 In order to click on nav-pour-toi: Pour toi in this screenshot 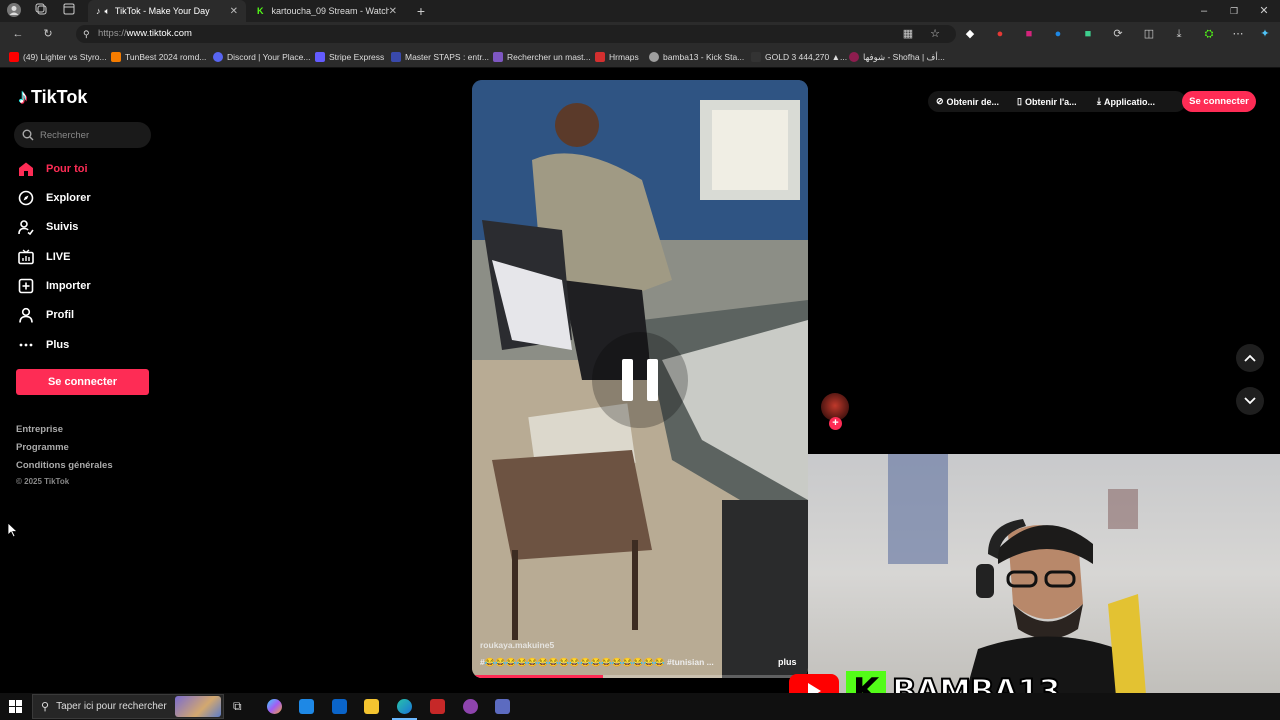, I will do `click(53, 169)`.